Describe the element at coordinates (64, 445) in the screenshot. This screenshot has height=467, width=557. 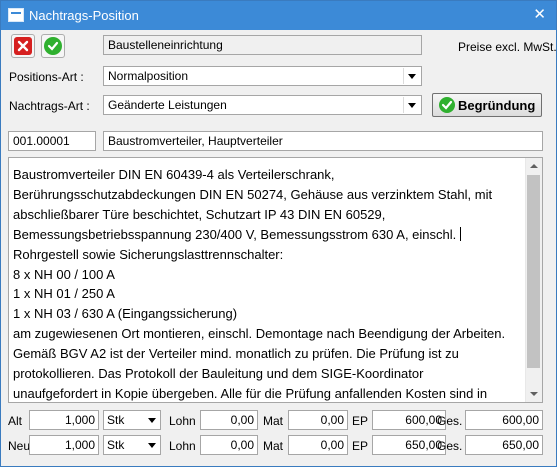
I see `neu-quantity-field: 1,000` at that location.